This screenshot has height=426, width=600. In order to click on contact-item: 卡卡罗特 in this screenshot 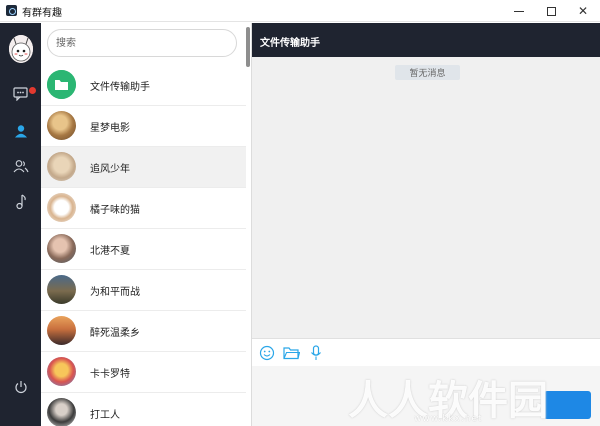, I will do `click(143, 372)`.